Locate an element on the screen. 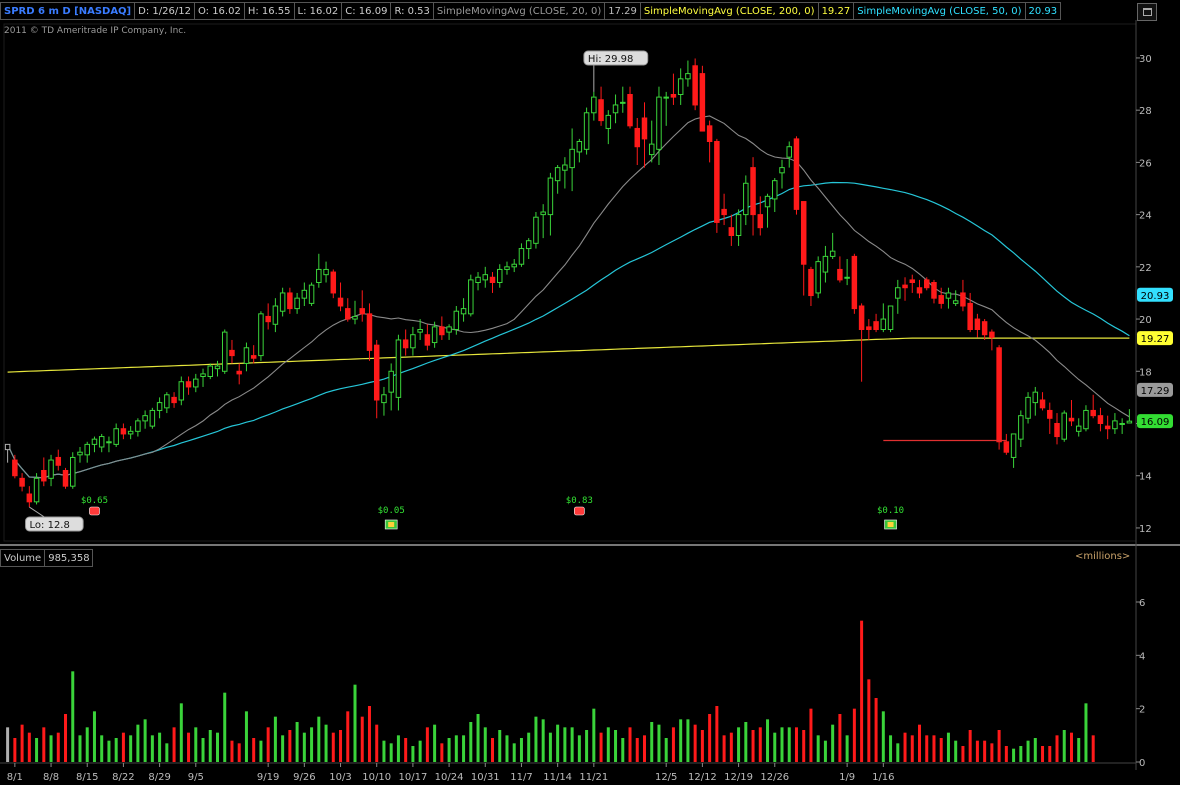 The height and width of the screenshot is (785, 1180). last-price-tag: 16.09 is located at coordinates (1155, 422).